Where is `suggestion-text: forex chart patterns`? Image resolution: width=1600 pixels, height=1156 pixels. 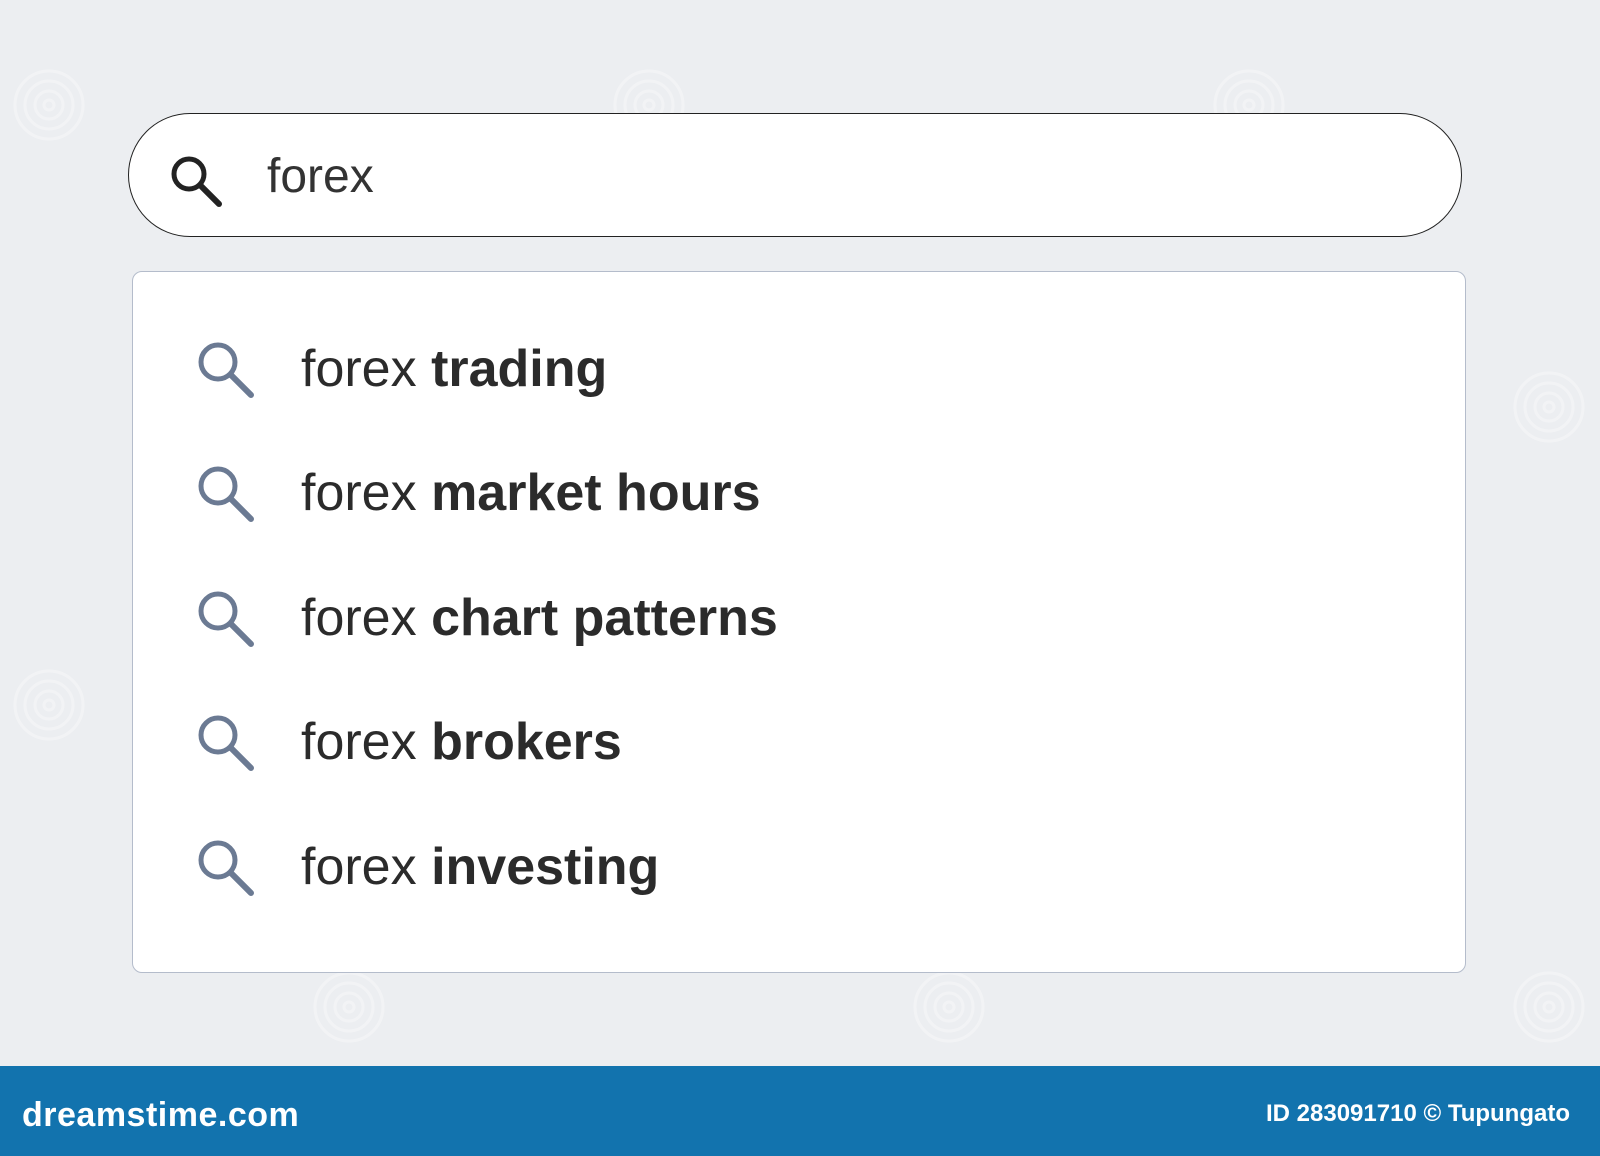
suggestion-text: forex chart patterns is located at coordinates (539, 618).